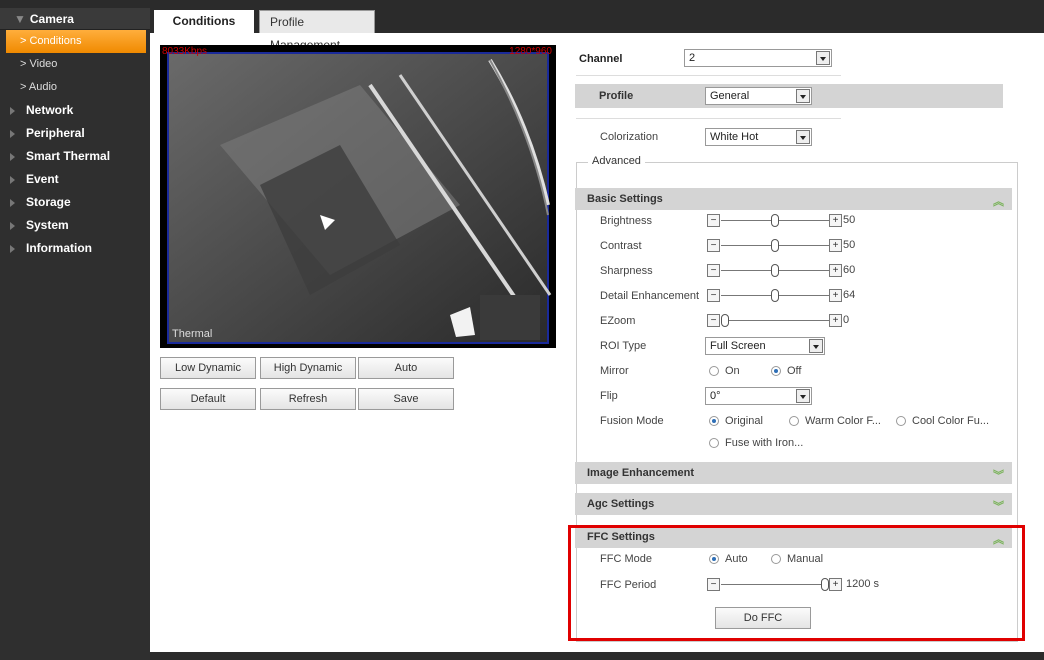 The image size is (1044, 660). What do you see at coordinates (68, 156) in the screenshot?
I see `sidebar-item-label: Smart Thermal` at bounding box center [68, 156].